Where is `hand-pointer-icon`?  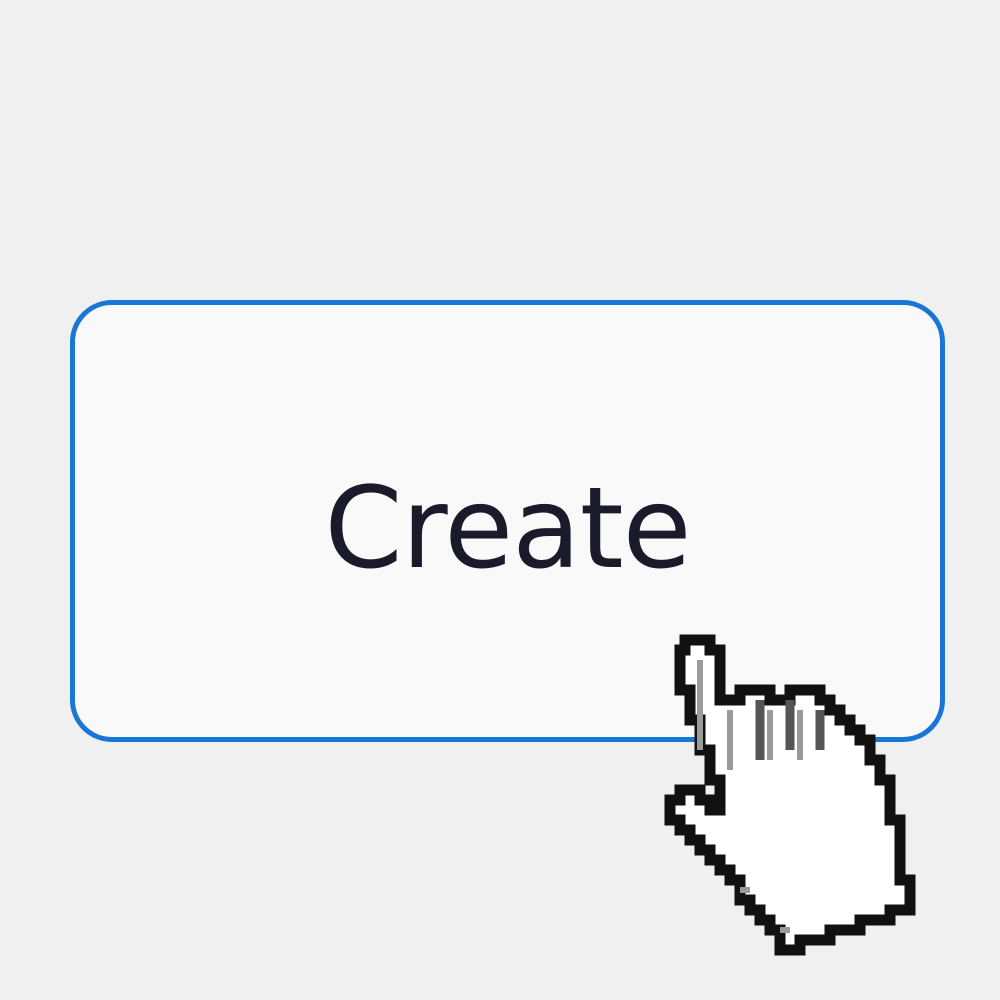 hand-pointer-icon is located at coordinates (790, 795).